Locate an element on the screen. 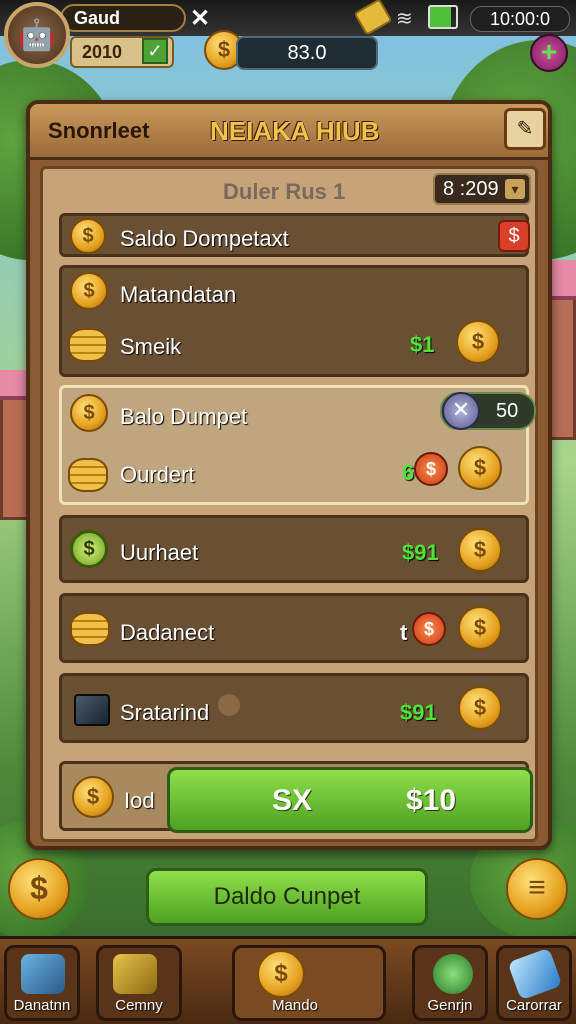 This screenshot has height=1024, width=576. row-label: Sratarind is located at coordinates (165, 712).